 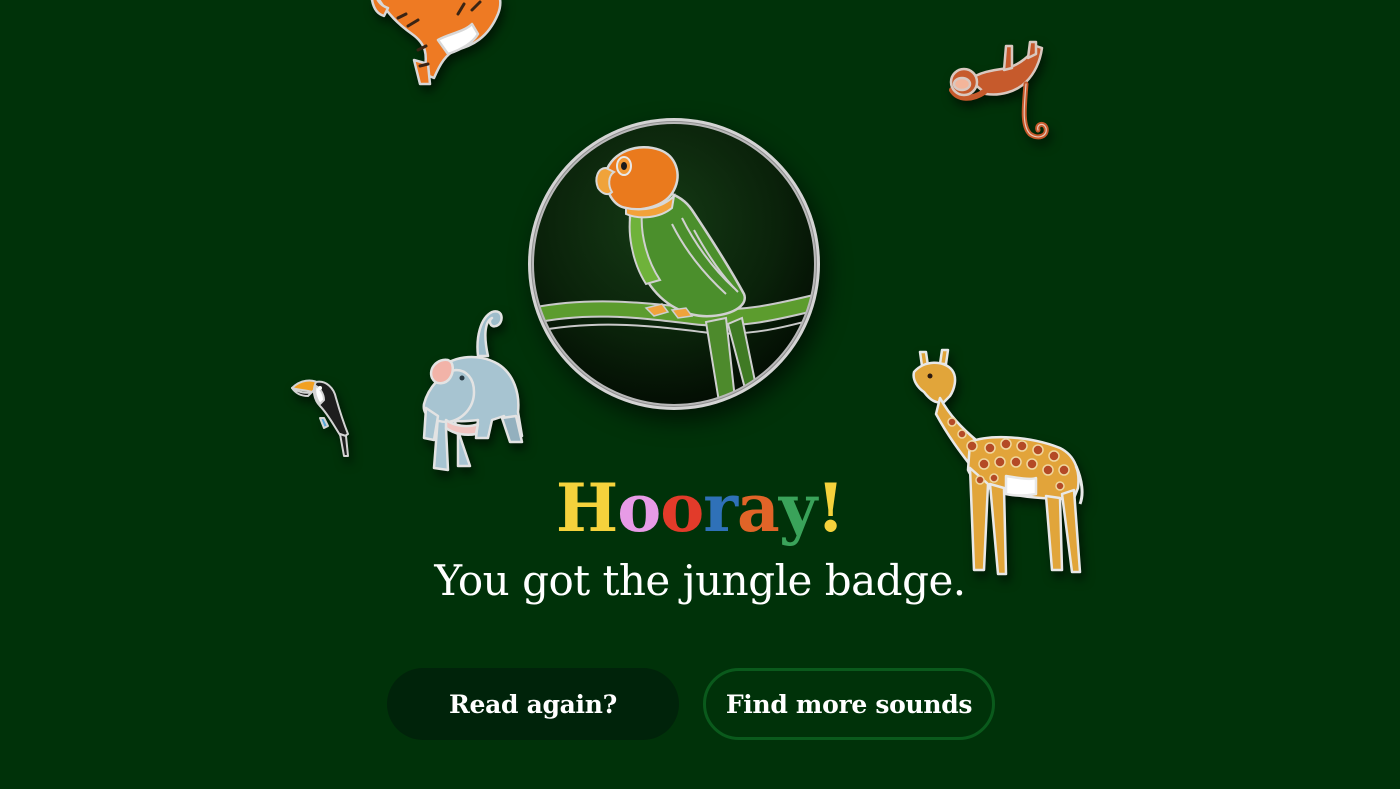 What do you see at coordinates (473, 391) in the screenshot?
I see `elephant-sticker` at bounding box center [473, 391].